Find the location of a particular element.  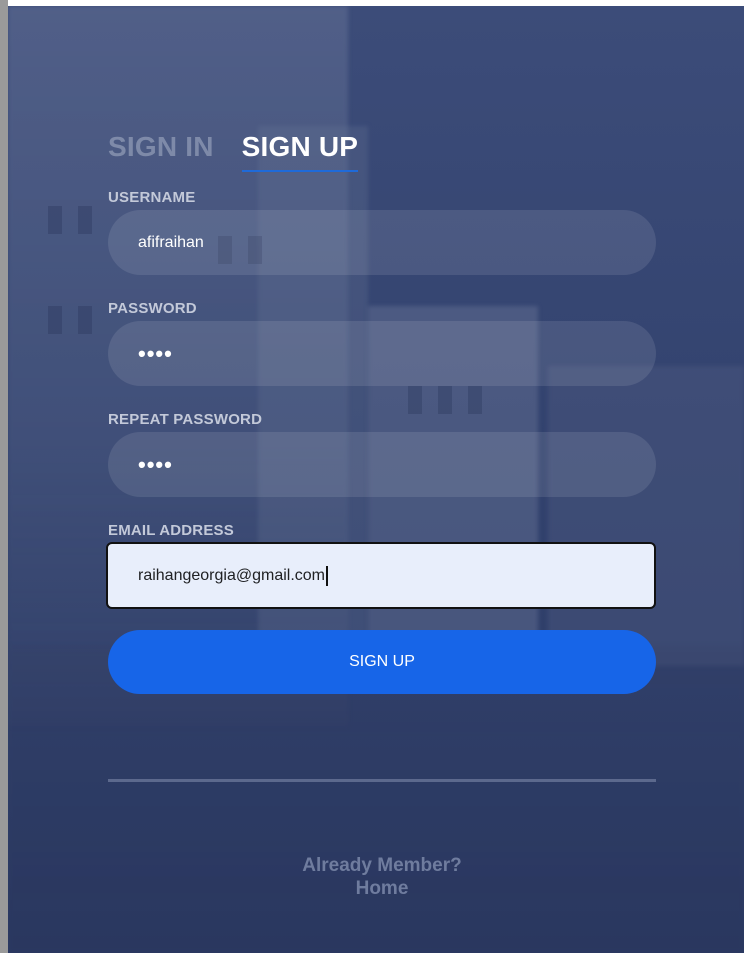

window-edge is located at coordinates (4, 476).